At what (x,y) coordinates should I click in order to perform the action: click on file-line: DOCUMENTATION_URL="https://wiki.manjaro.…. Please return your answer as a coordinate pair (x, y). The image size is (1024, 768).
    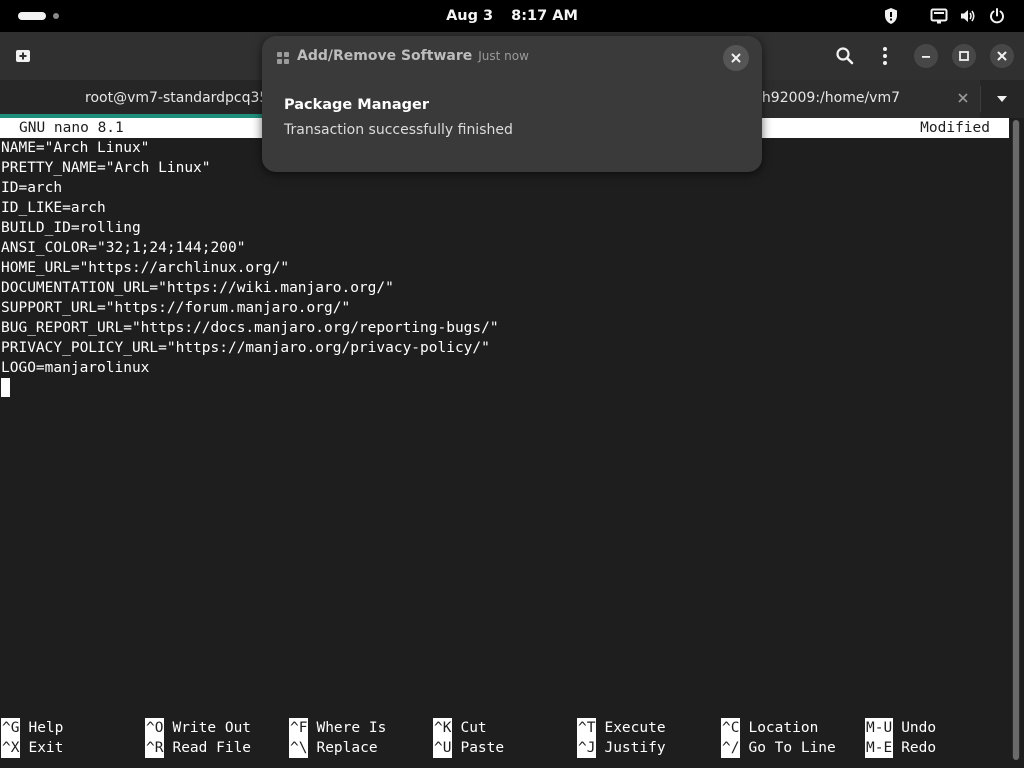
    Looking at the image, I should click on (197, 288).